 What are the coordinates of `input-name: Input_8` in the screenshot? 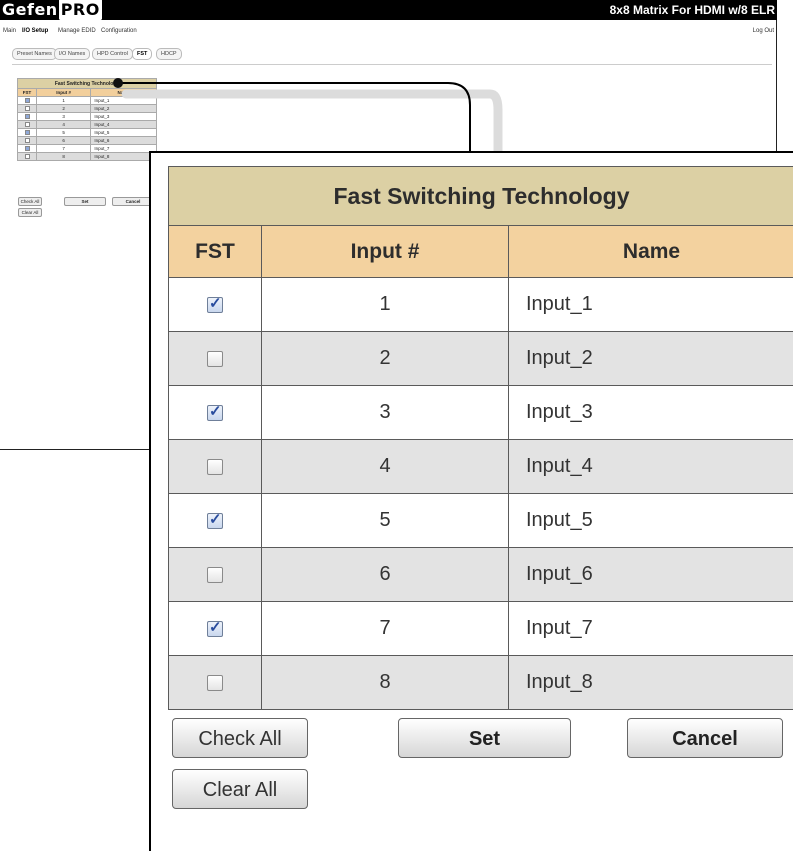 It's located at (651, 683).